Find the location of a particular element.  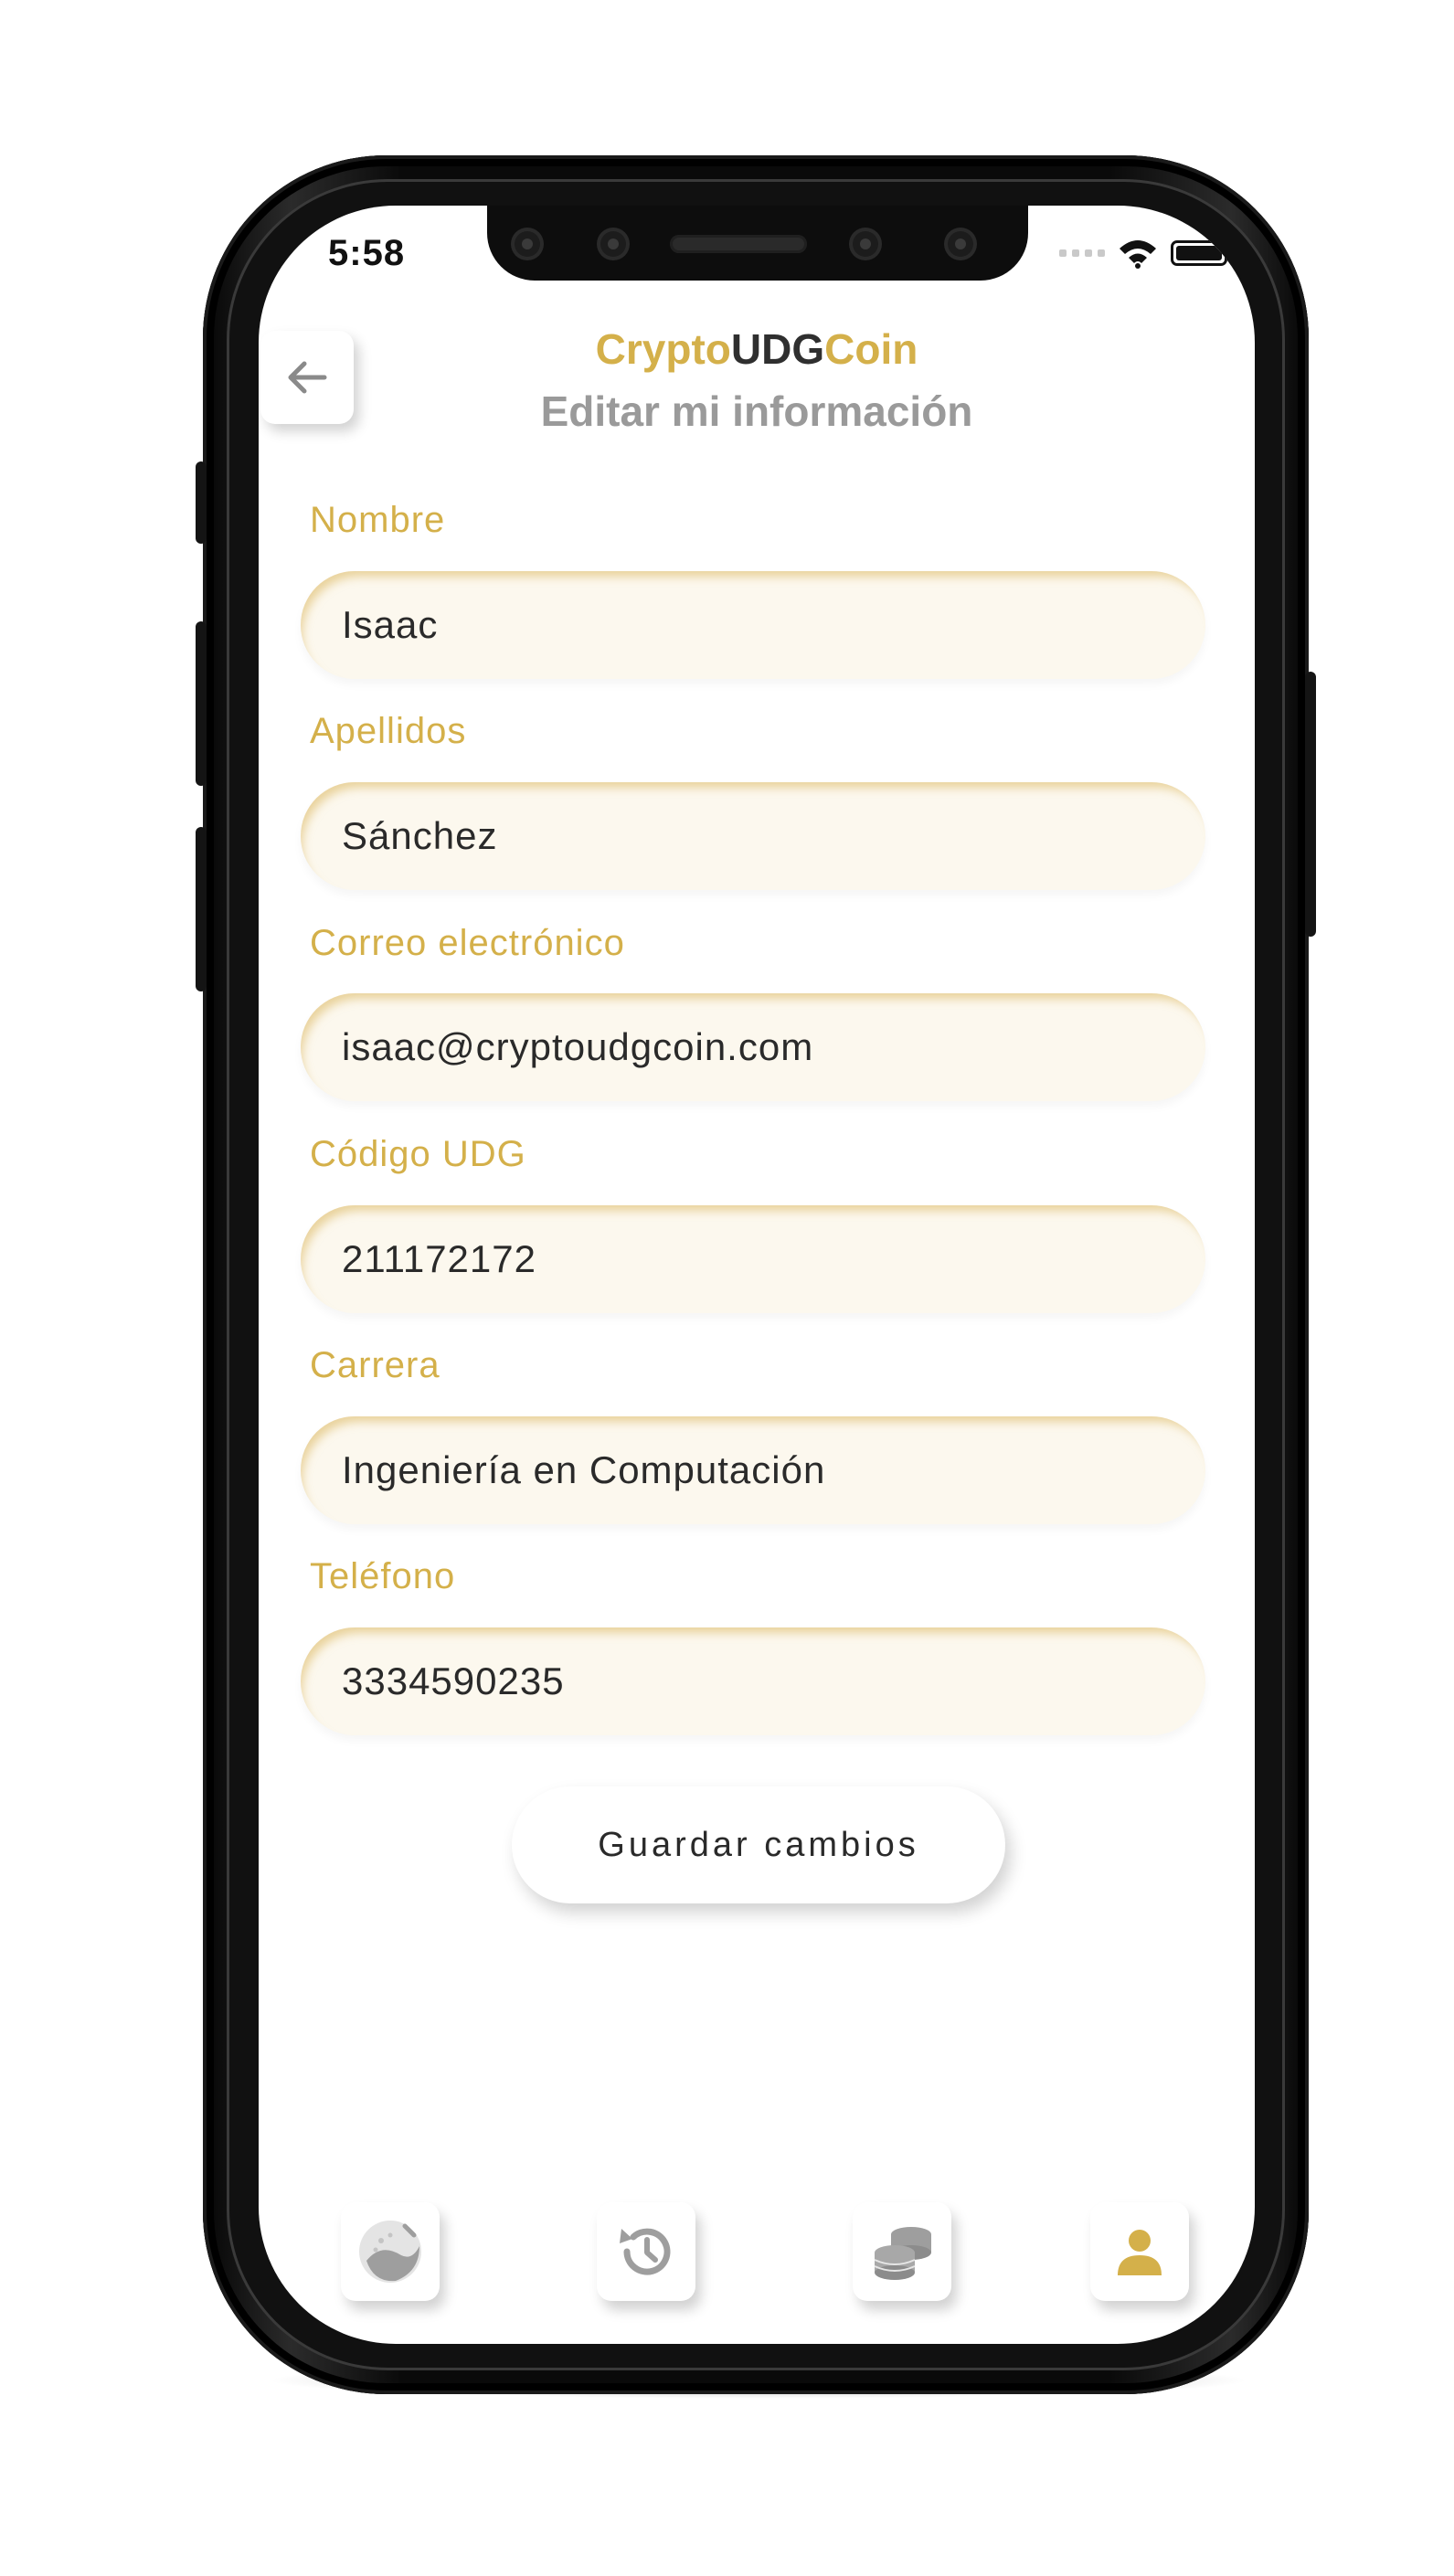

telefono-input: 3334590235 is located at coordinates (753, 1681).